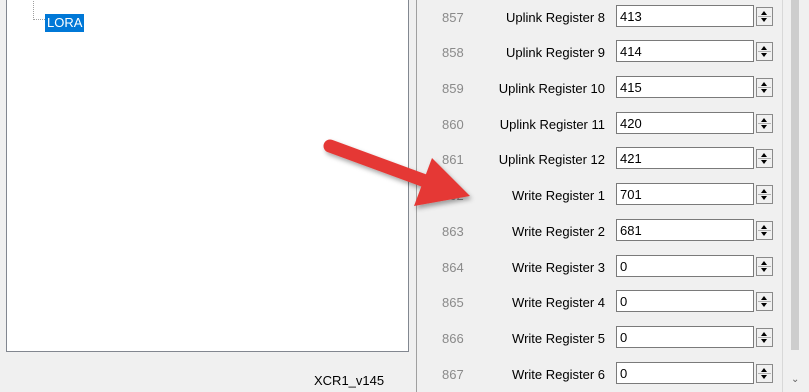 Image resolution: width=809 pixels, height=392 pixels. Describe the element at coordinates (453, 88) in the screenshot. I see `register-index: 859` at that location.